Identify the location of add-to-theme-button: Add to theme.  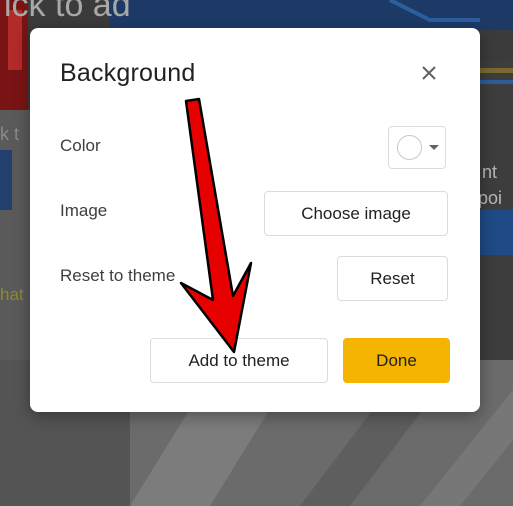
(239, 360).